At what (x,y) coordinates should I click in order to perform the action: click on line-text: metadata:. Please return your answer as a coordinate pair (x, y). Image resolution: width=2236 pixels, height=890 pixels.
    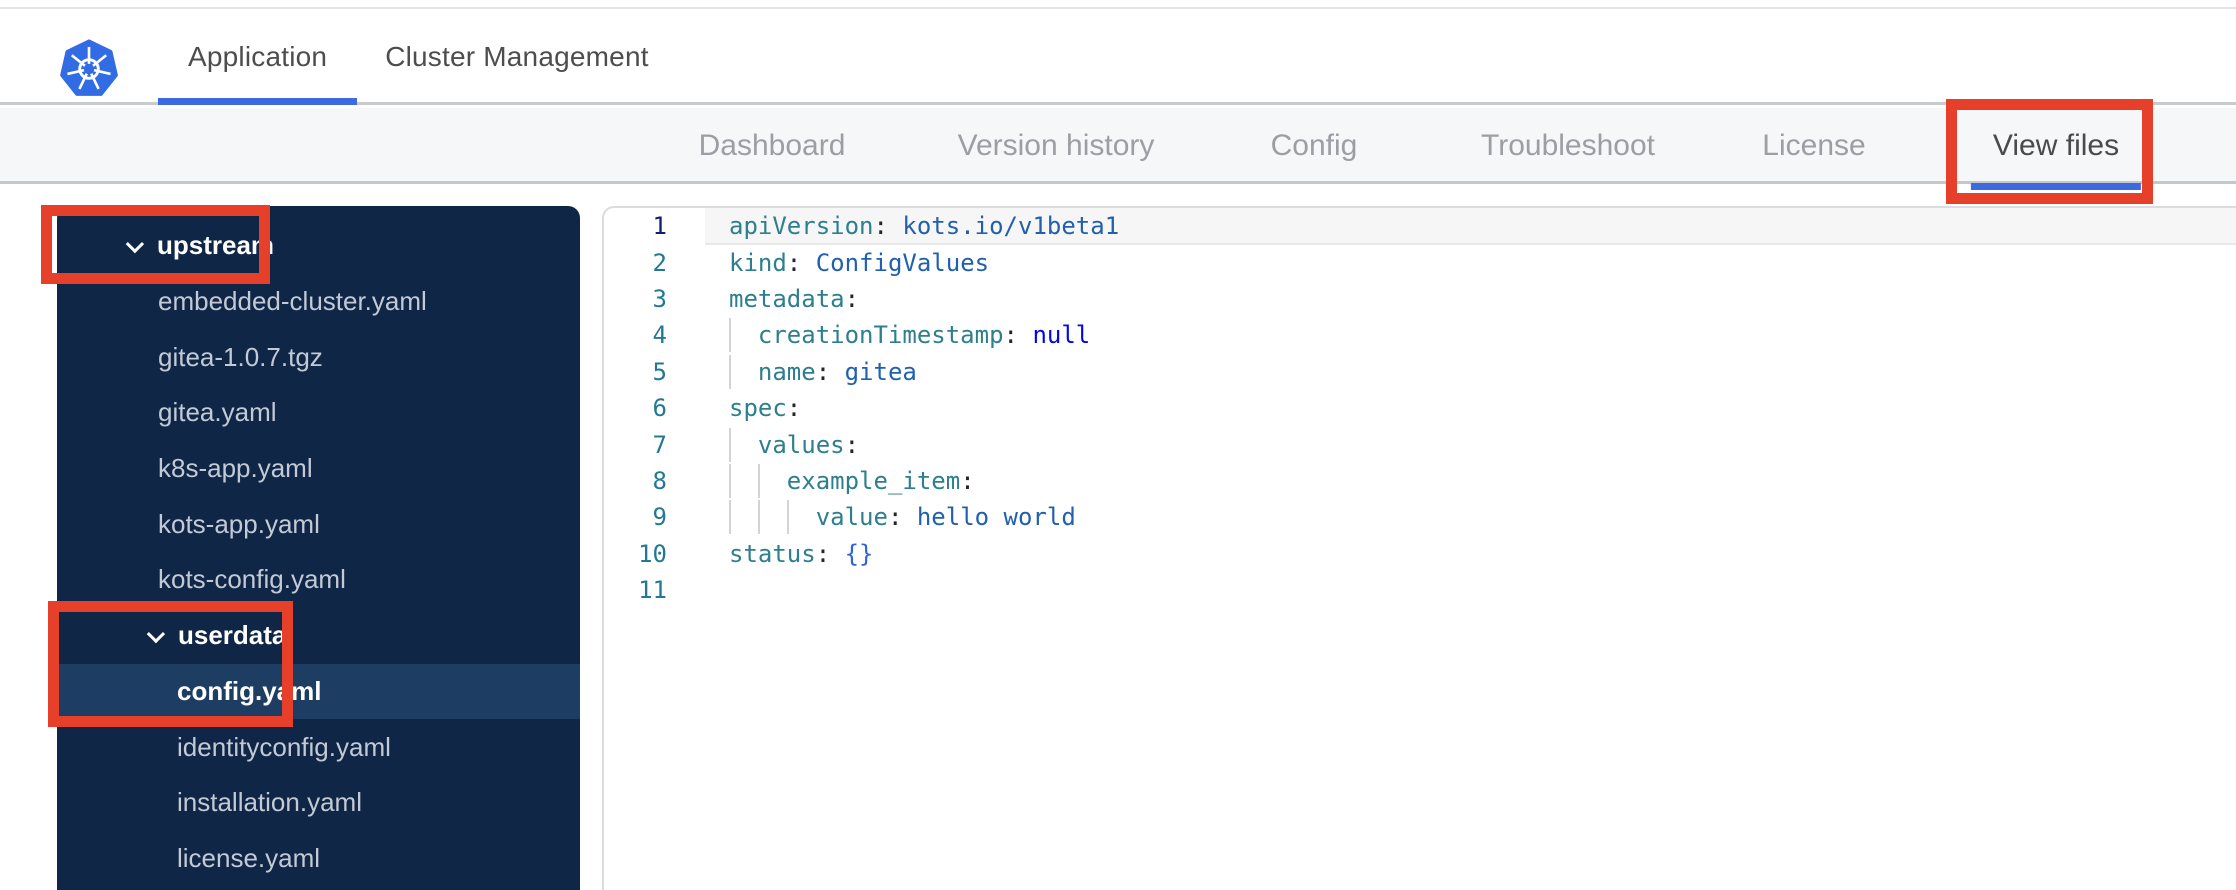
    Looking at the image, I should click on (794, 299).